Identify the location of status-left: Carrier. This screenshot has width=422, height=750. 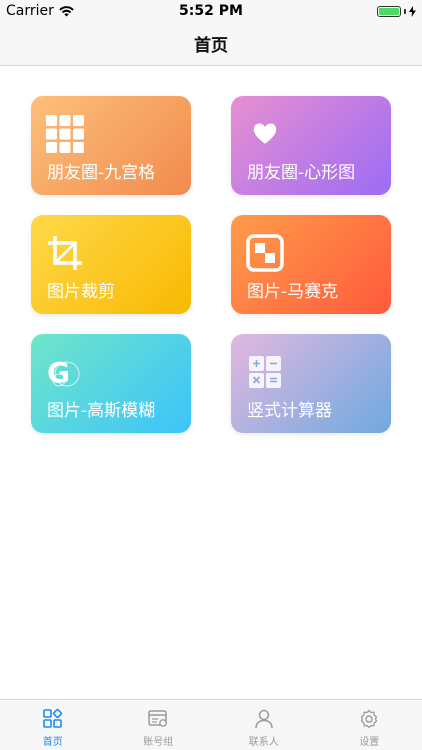
(40, 11).